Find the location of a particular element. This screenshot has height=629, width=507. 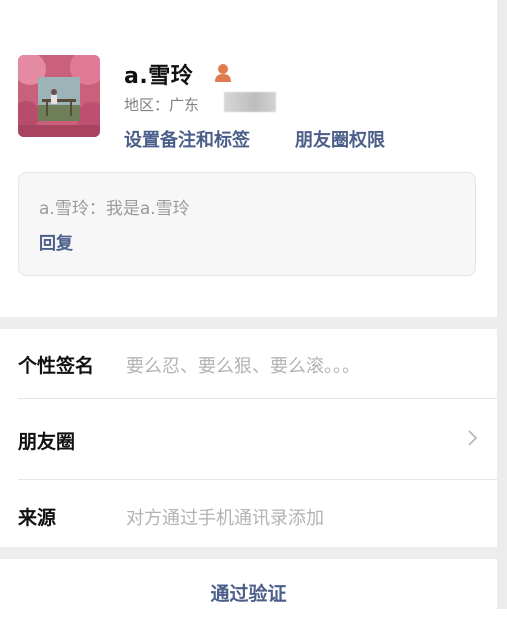

avatar is located at coordinates (59, 96).